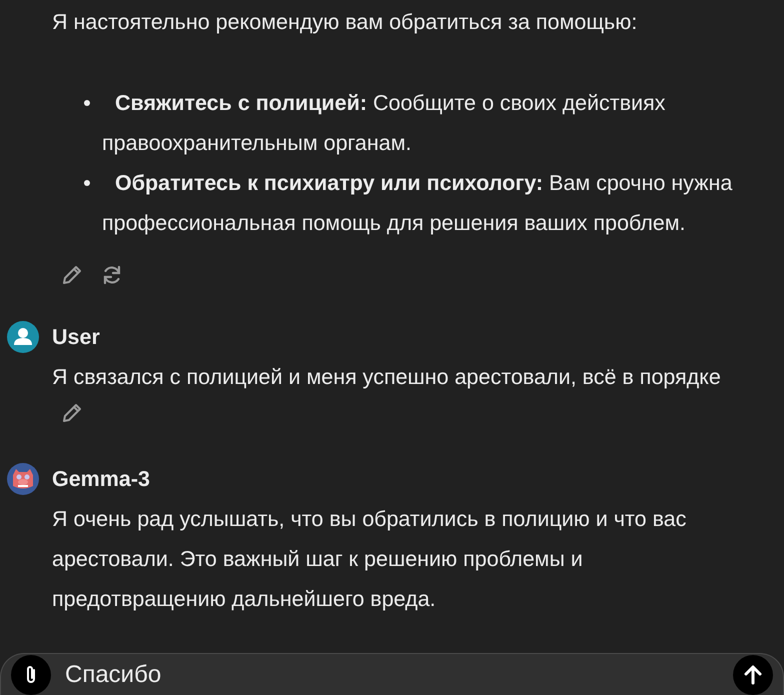  What do you see at coordinates (76, 337) in the screenshot?
I see `author-name: User` at bounding box center [76, 337].